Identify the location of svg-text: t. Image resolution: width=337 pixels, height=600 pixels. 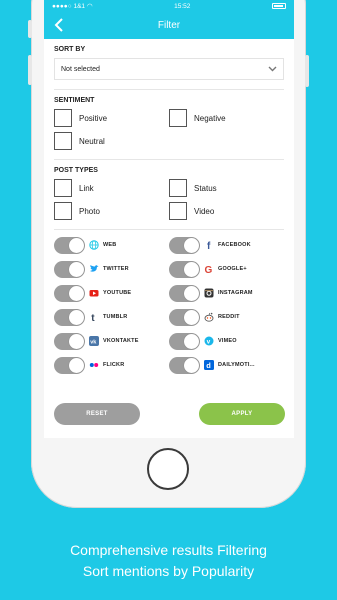
(93, 317).